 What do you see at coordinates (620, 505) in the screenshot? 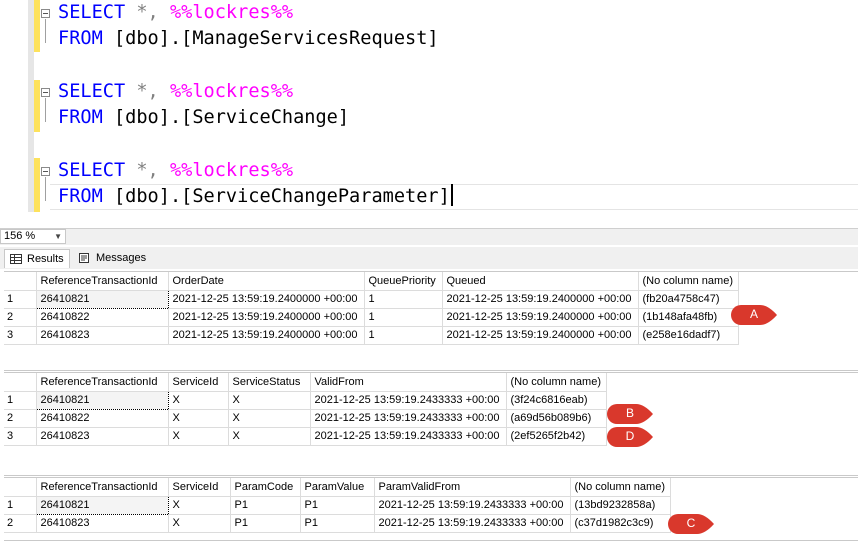
I see `table-cell: (13bd9232858a)` at bounding box center [620, 505].